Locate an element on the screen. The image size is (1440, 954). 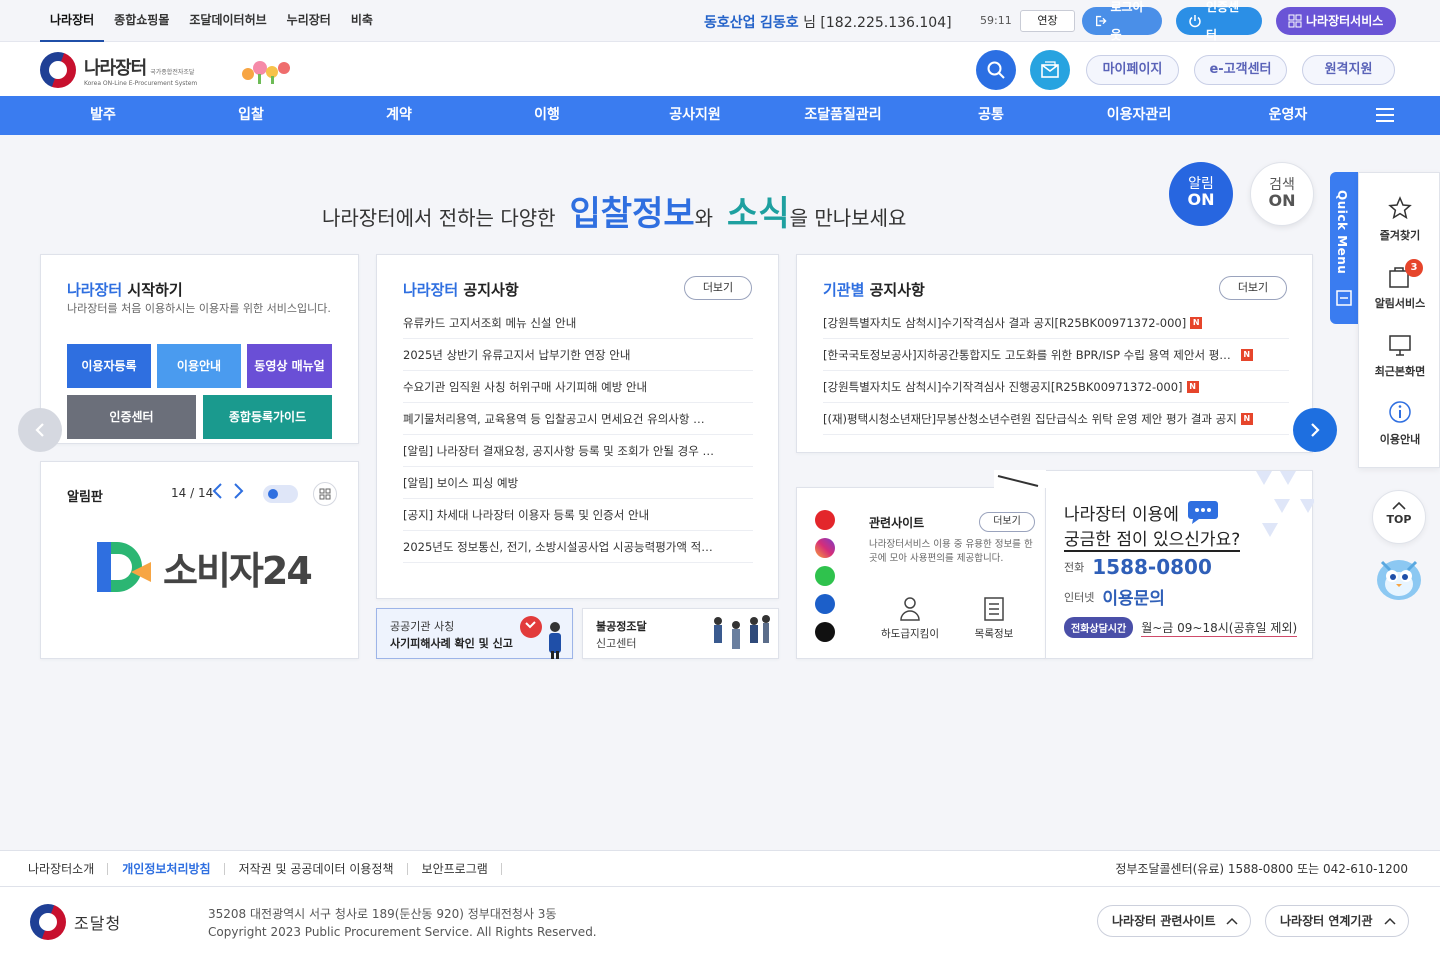
related-sites-select: 나라장터 관련사이트 is located at coordinates (1174, 921).